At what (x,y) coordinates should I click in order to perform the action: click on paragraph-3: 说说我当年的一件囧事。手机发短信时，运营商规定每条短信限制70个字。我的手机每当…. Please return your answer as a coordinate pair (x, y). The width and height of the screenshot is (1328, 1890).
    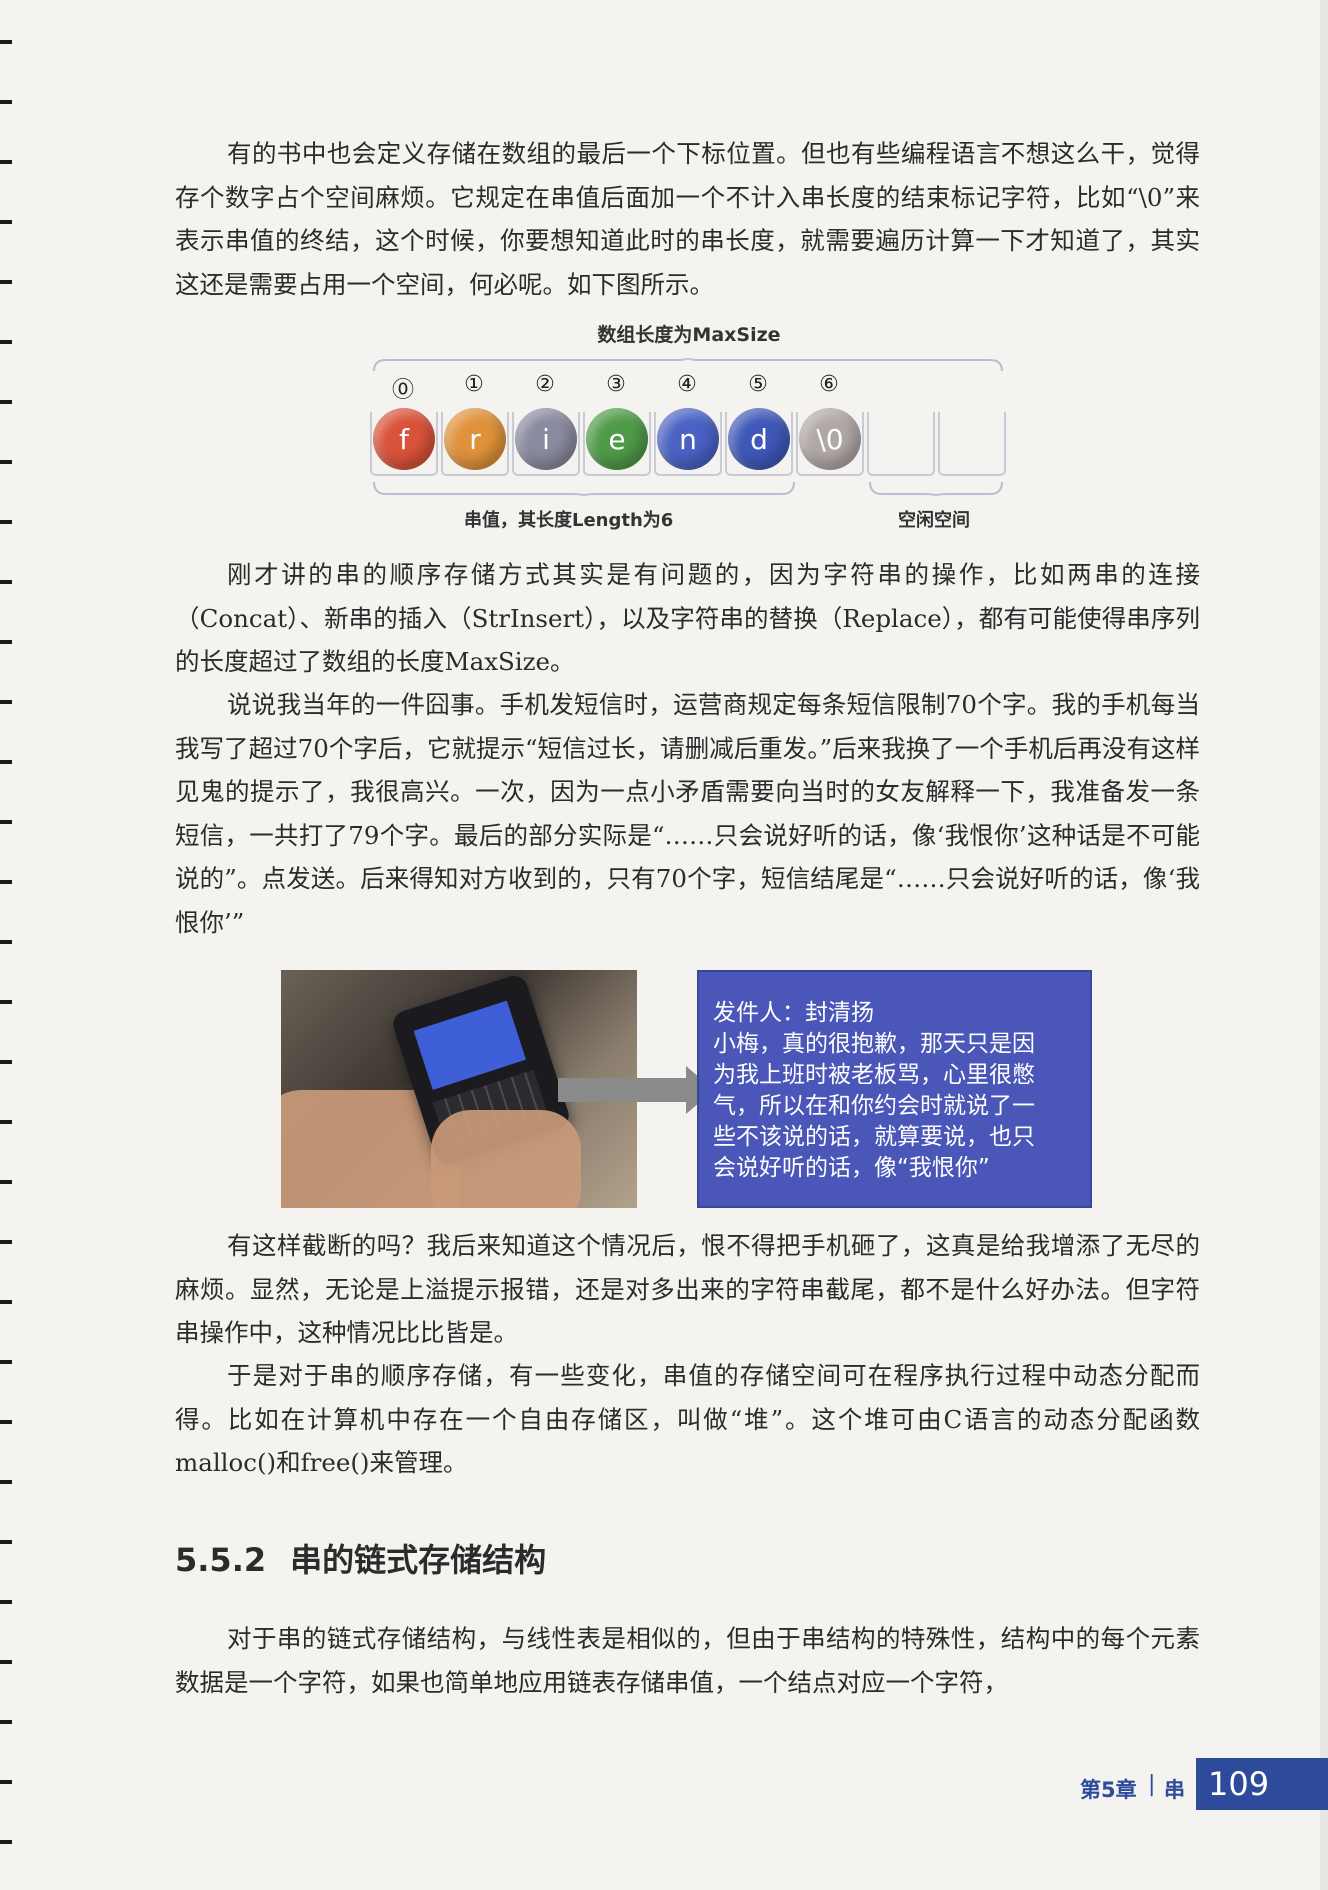
    Looking at the image, I should click on (687, 813).